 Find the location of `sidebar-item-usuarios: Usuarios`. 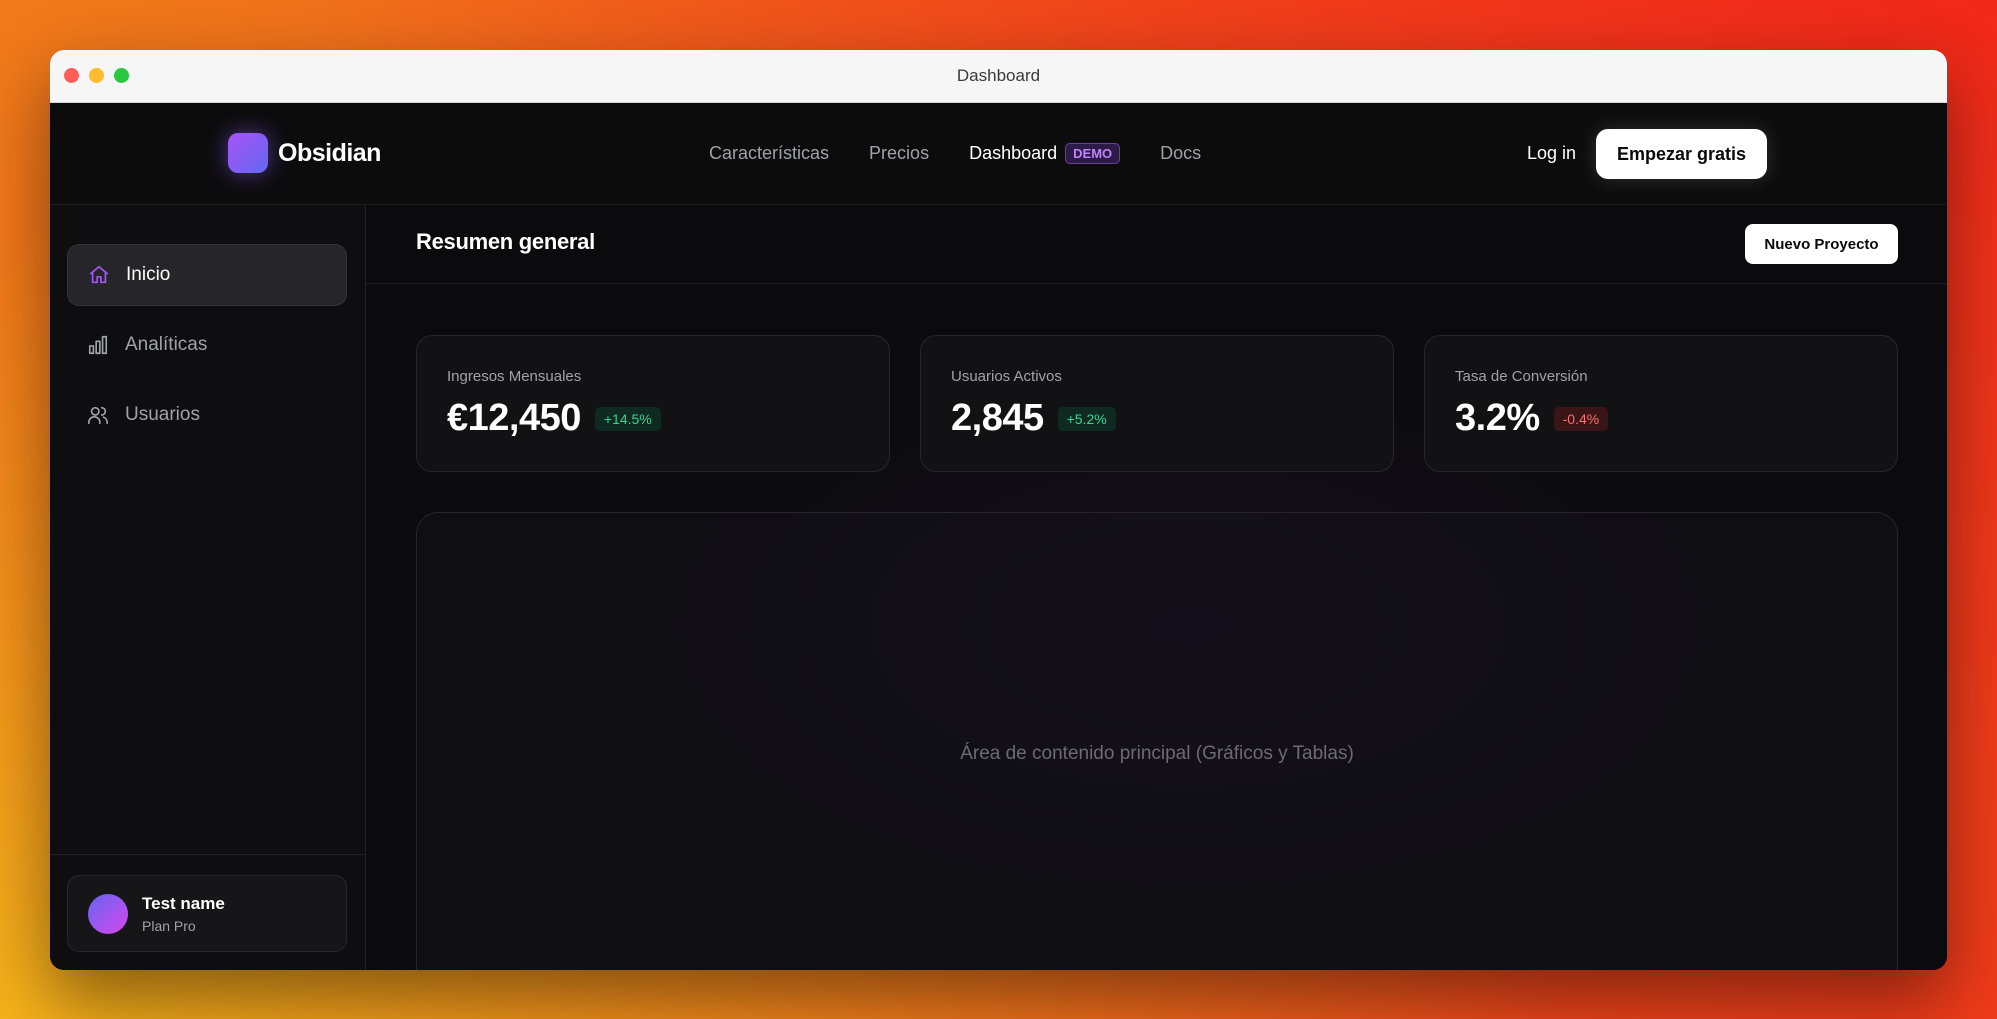

sidebar-item-usuarios: Usuarios is located at coordinates (207, 415).